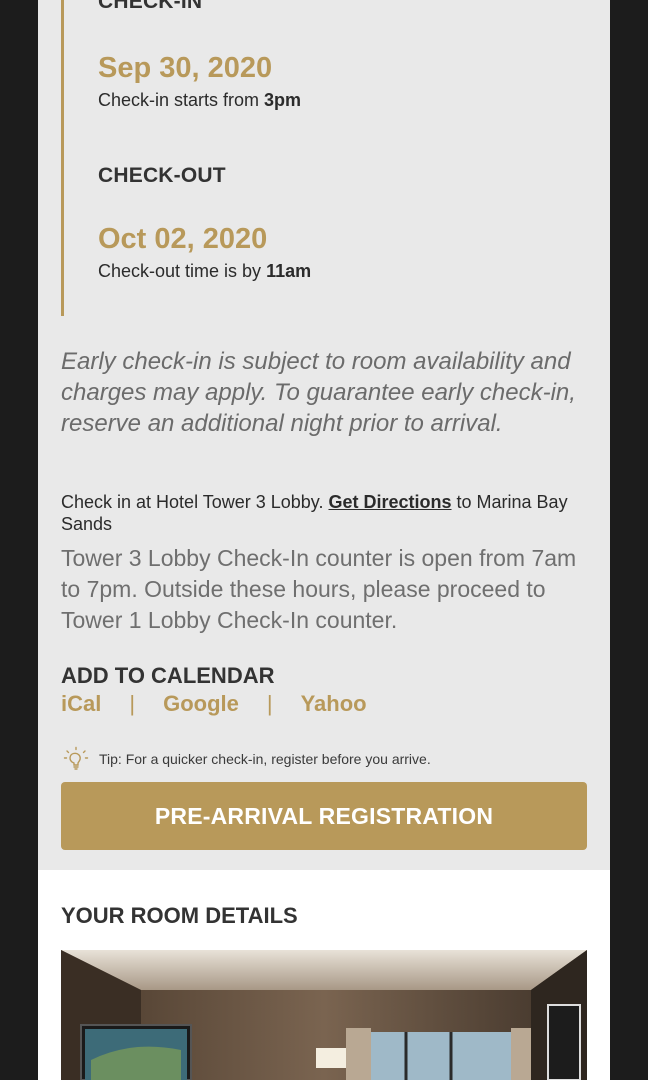 The image size is (648, 1080). I want to click on get-directions-link: Get Directions, so click(389, 502).